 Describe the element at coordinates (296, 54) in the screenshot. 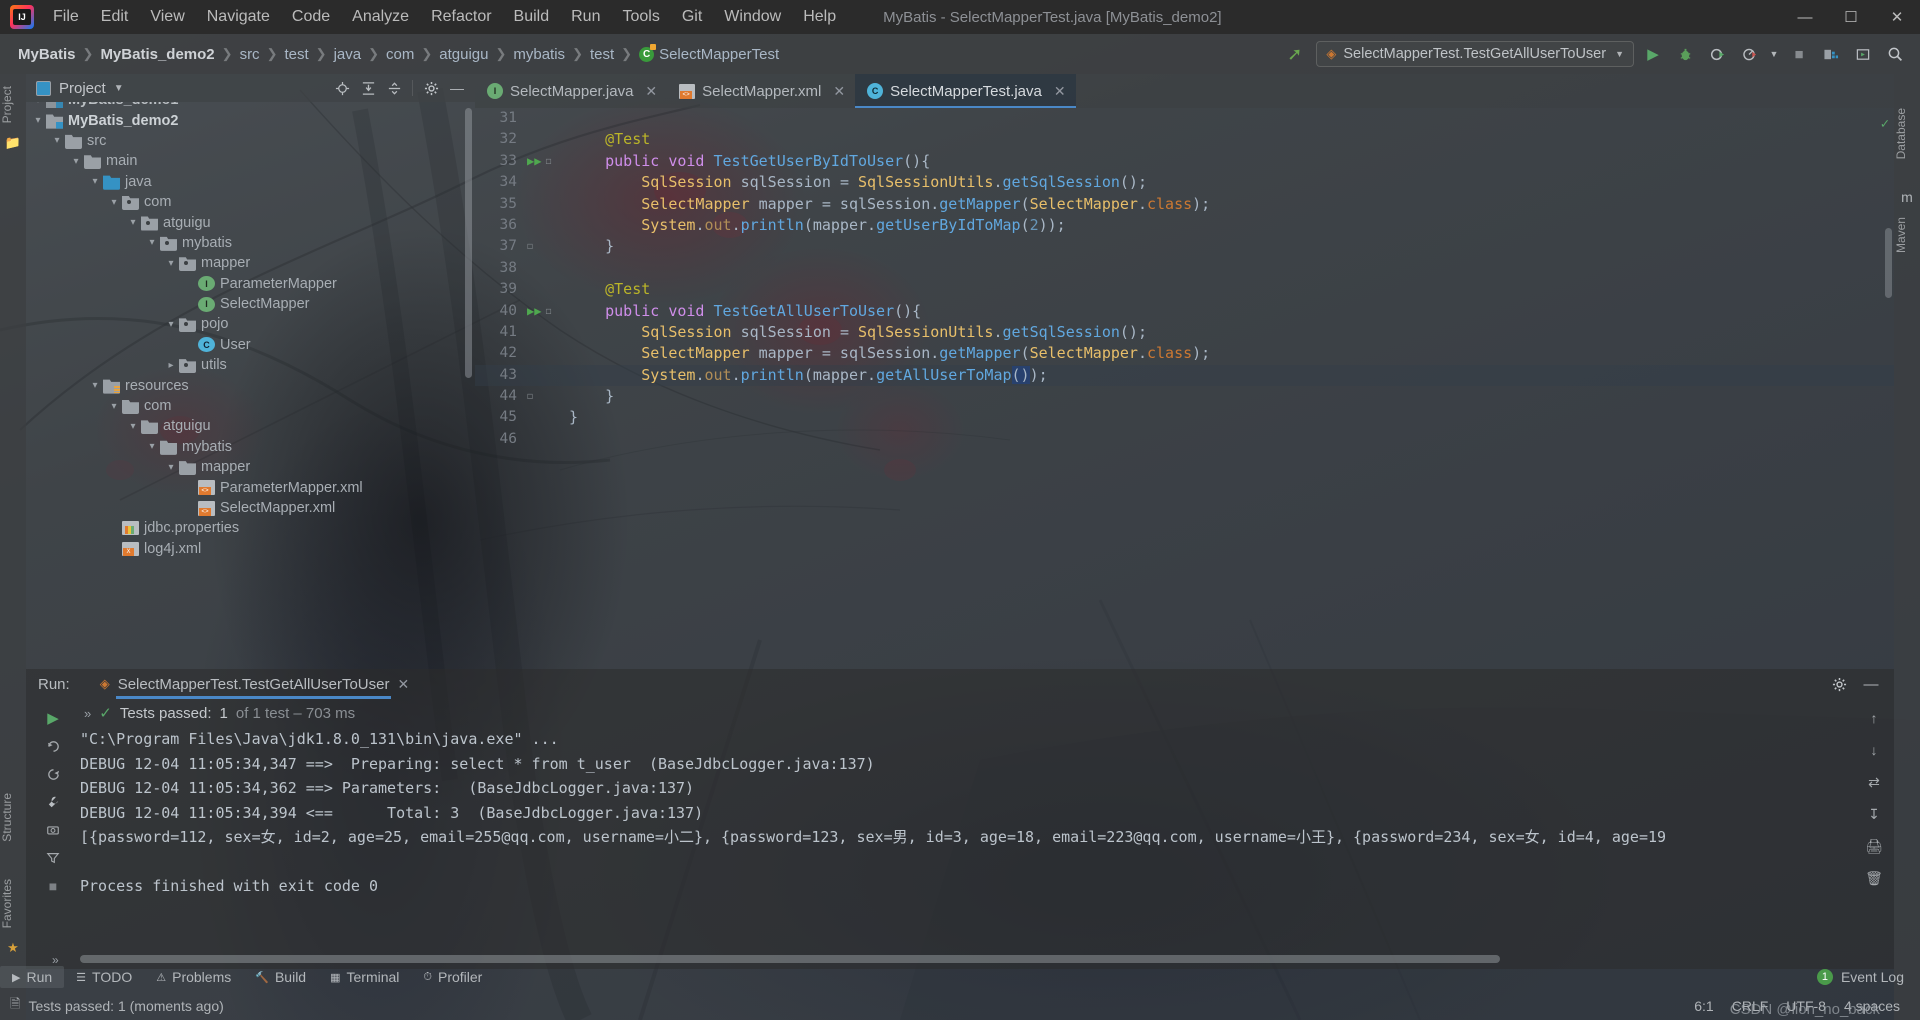

I see `breadcrumb-test: test` at that location.